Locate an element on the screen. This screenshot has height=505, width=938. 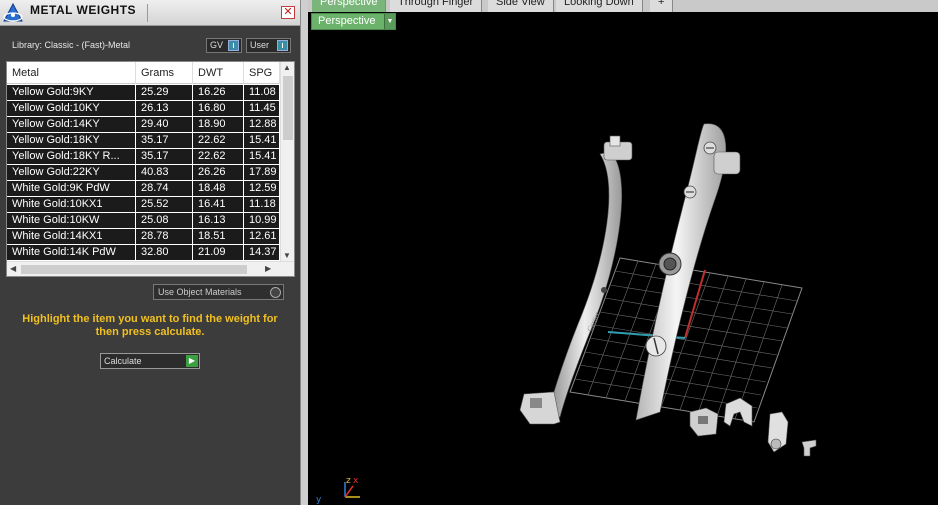
spg-cell: 11.18 is located at coordinates (262, 204).